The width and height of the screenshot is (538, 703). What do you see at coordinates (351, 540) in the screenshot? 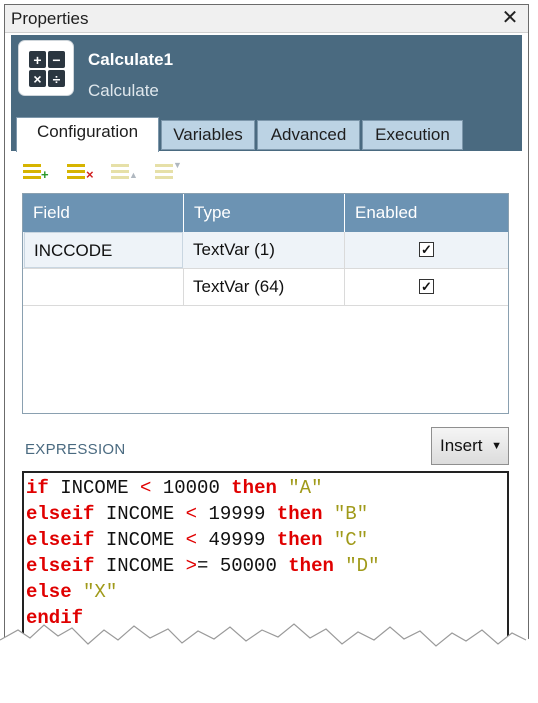
I see `expression-token: "C"` at bounding box center [351, 540].